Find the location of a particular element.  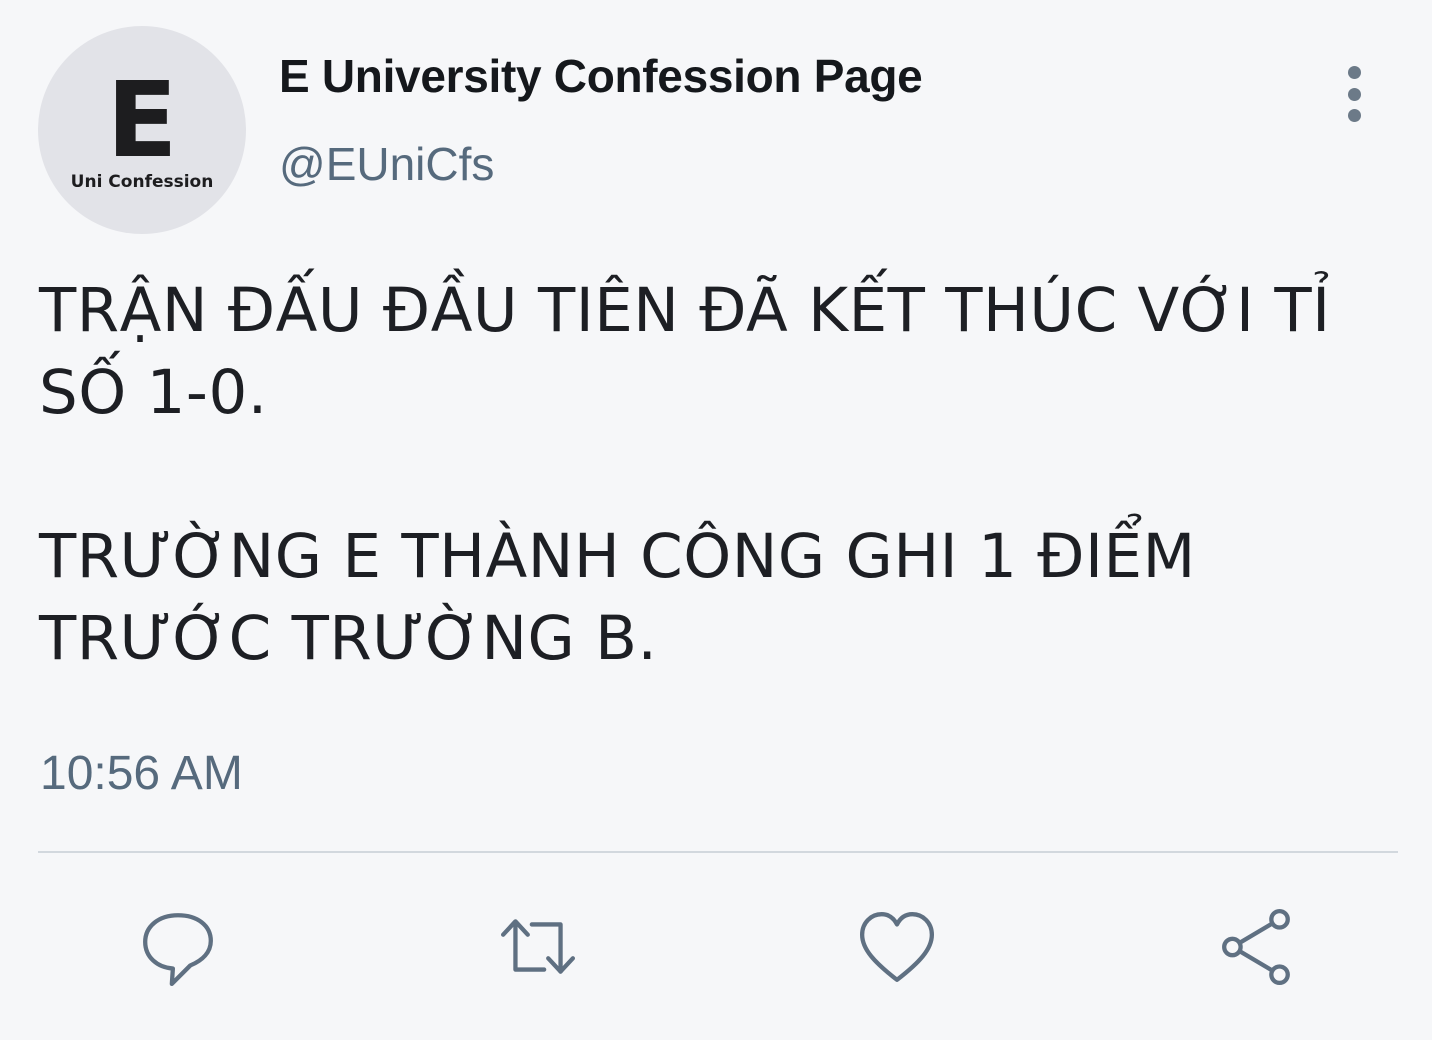

reply-button is located at coordinates (178, 947).